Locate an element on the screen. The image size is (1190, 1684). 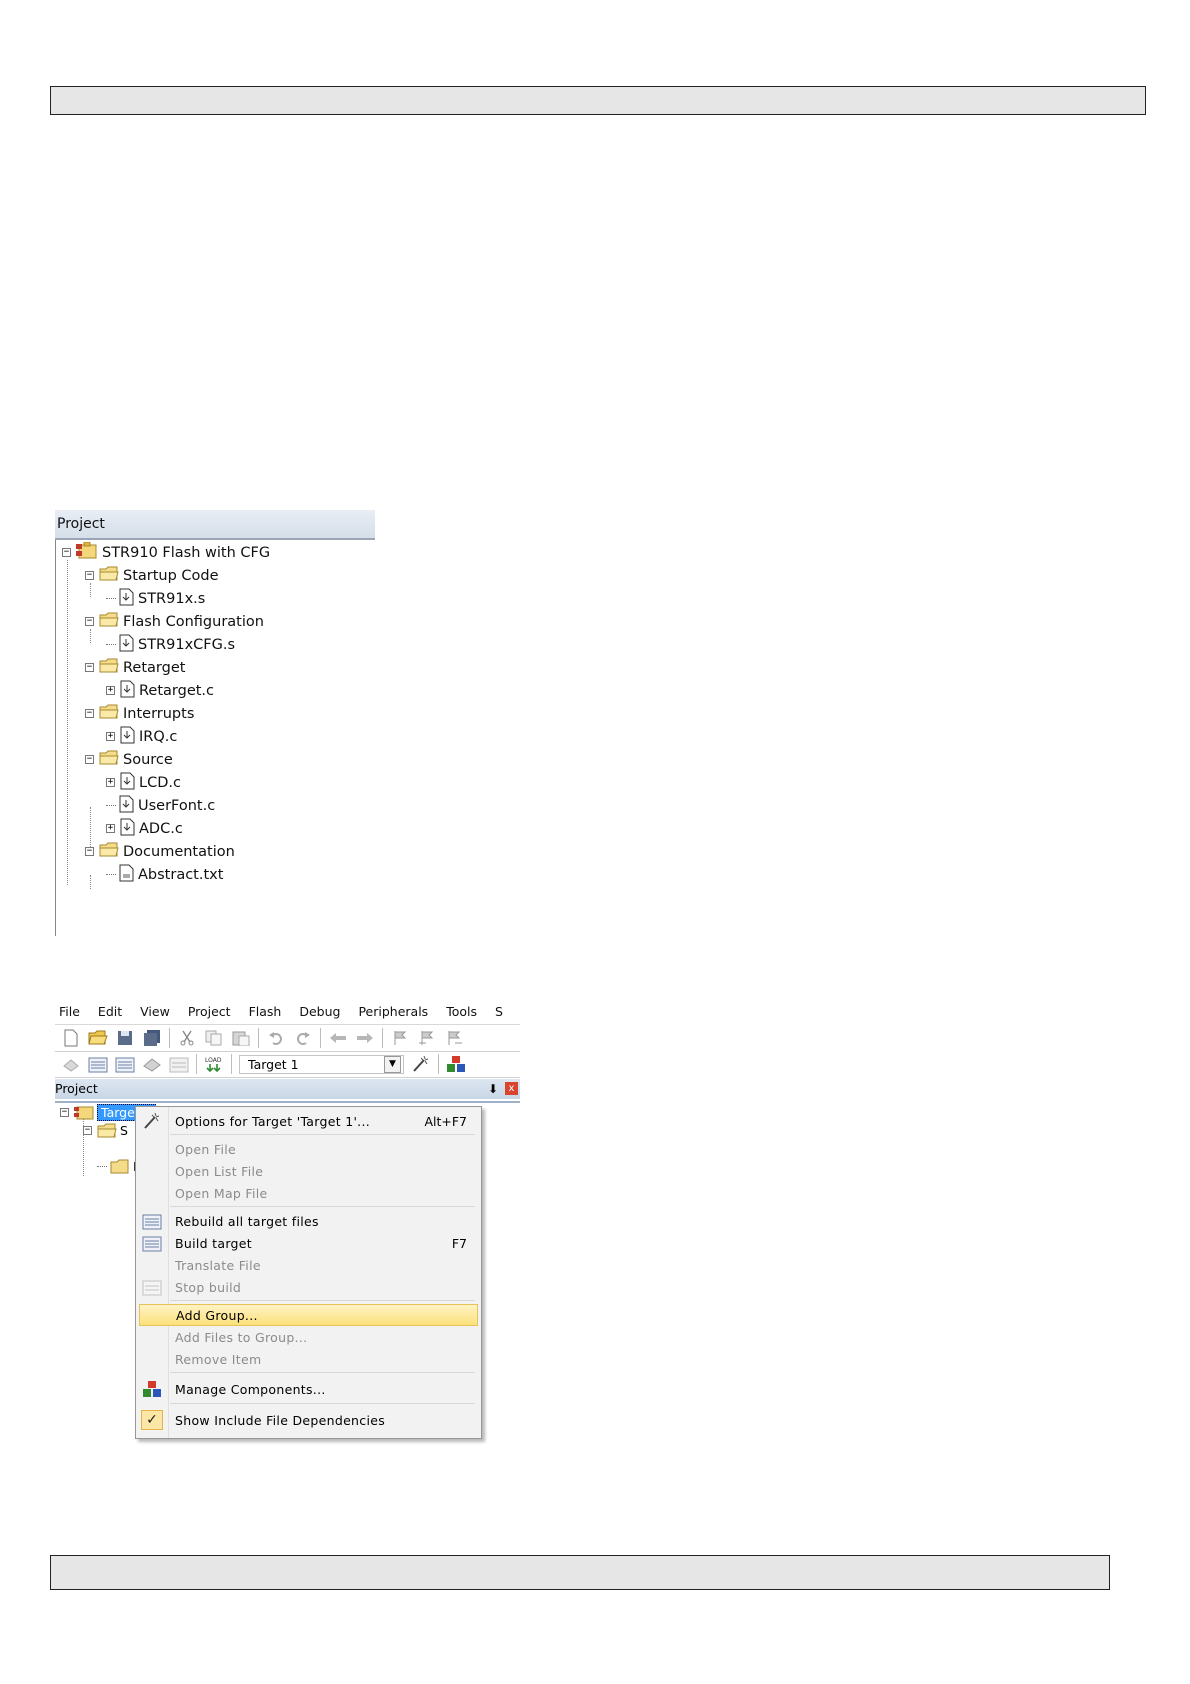
menu-item-remove-item: Remove Item is located at coordinates (308, 1359).